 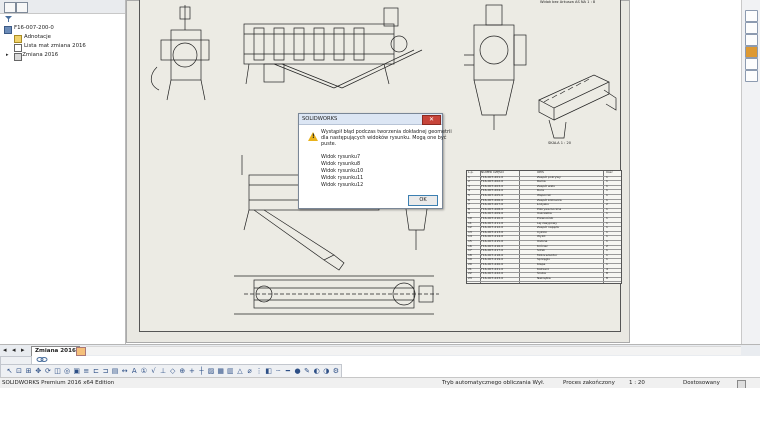 I want to click on zoom-fit-icon: ⊡, so click(x=19, y=371).